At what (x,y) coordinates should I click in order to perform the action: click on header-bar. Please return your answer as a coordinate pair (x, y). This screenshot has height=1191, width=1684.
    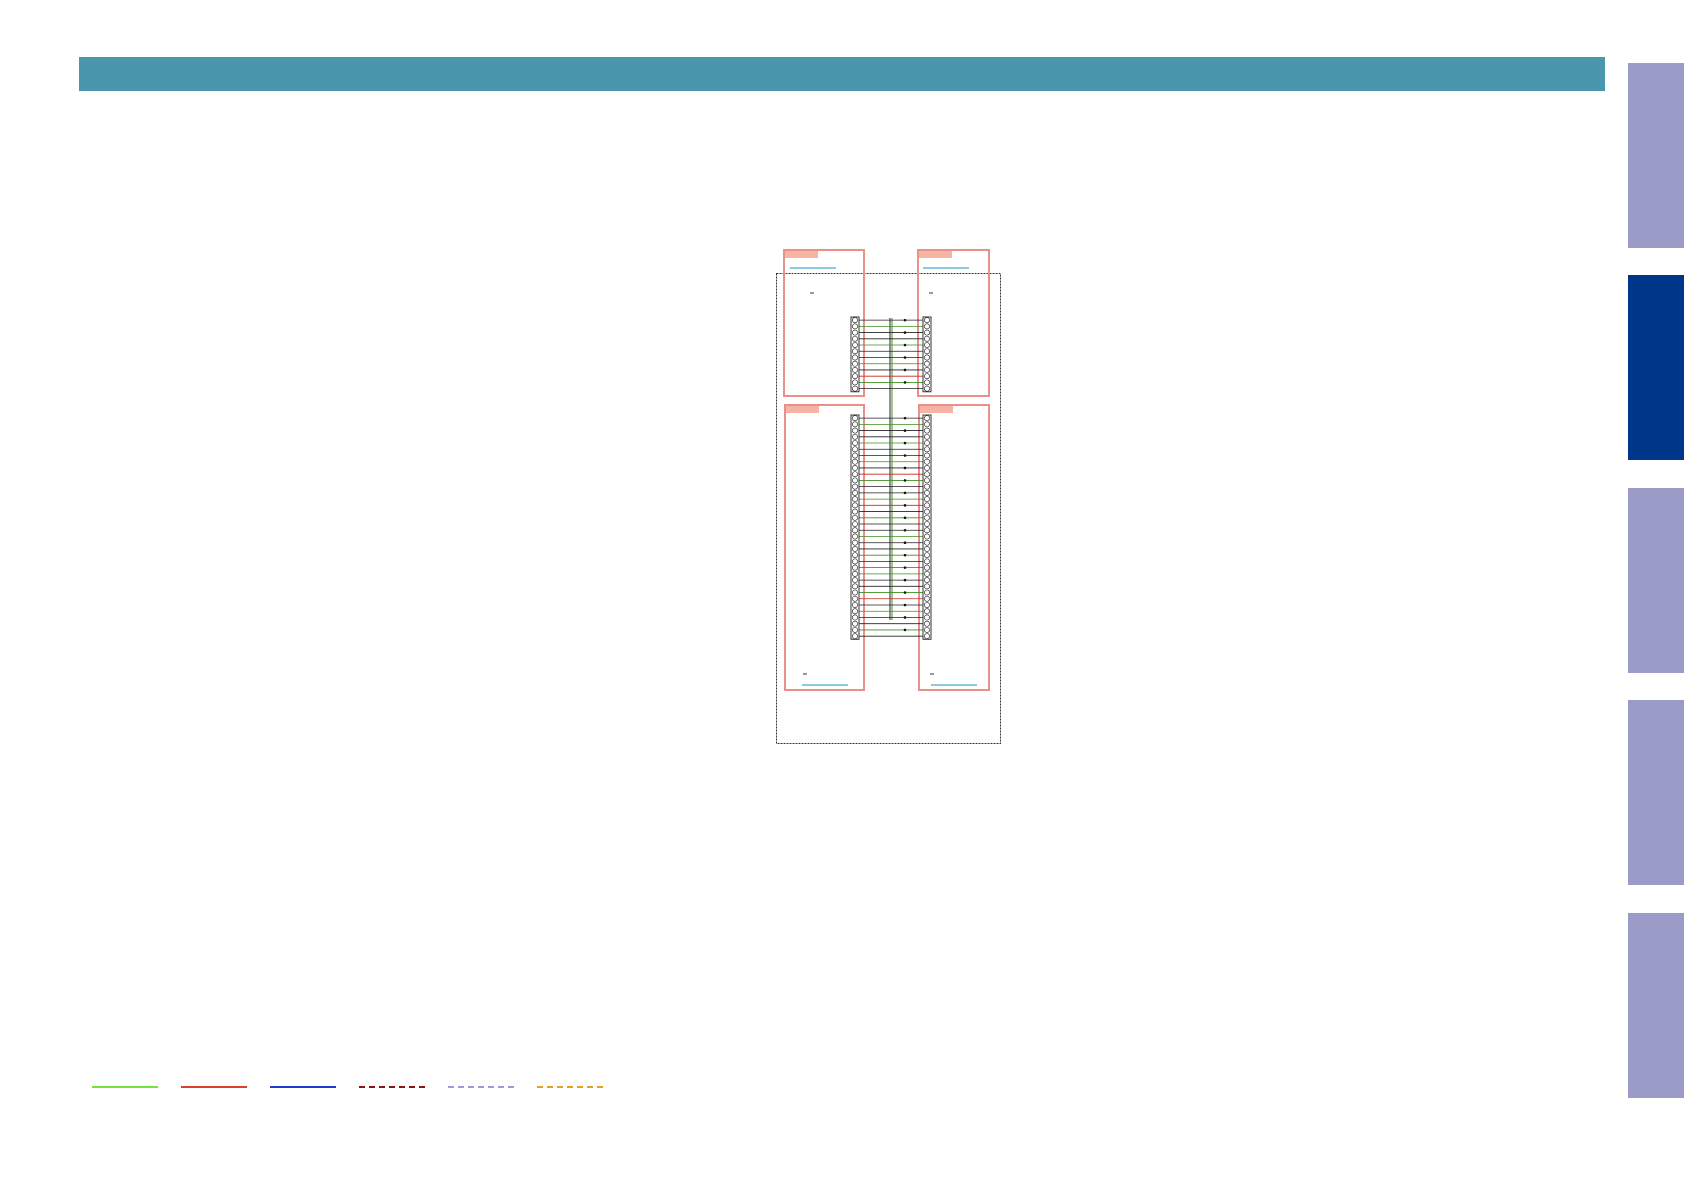
    Looking at the image, I should click on (842, 74).